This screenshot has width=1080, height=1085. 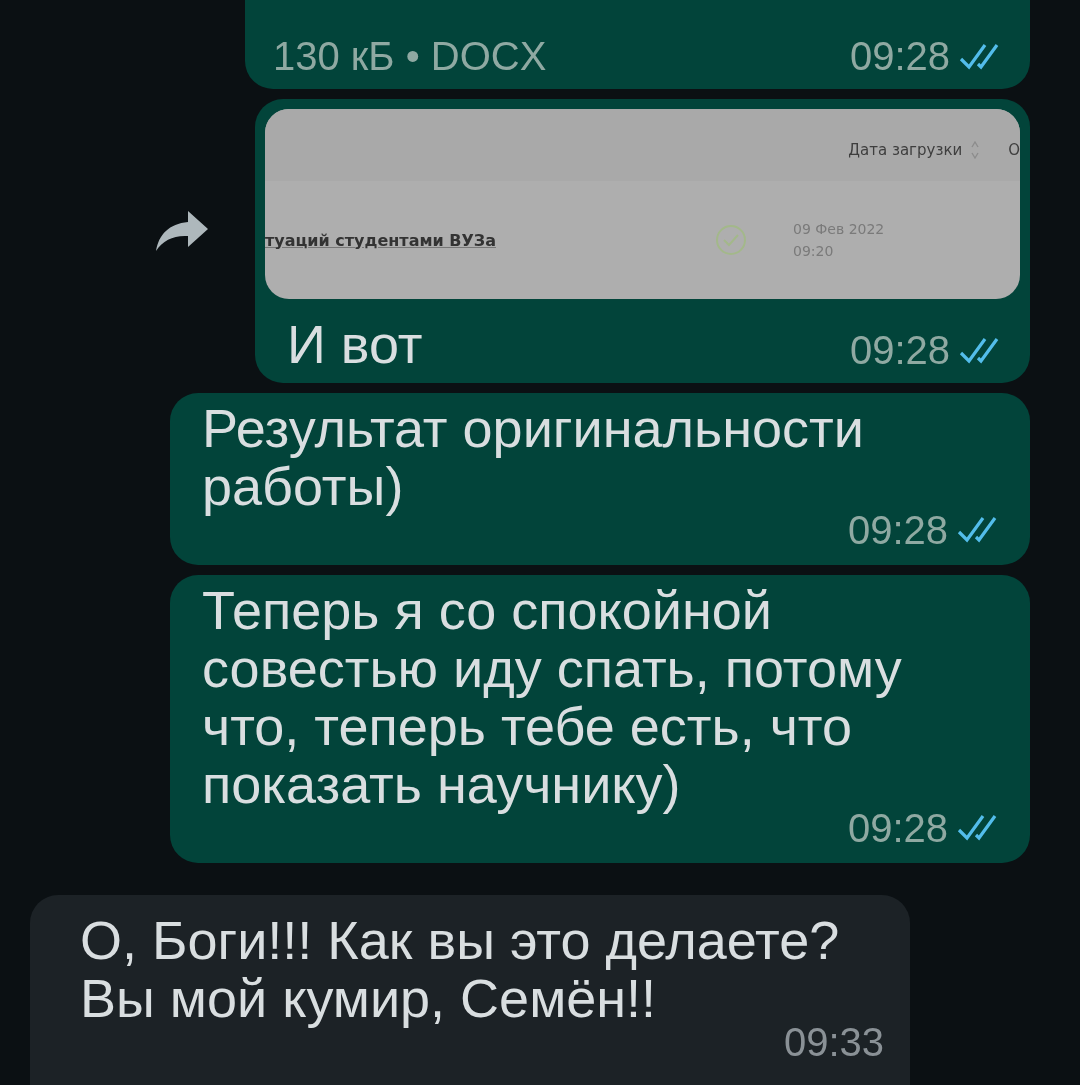 What do you see at coordinates (1014, 150) in the screenshot?
I see `column-header: О` at bounding box center [1014, 150].